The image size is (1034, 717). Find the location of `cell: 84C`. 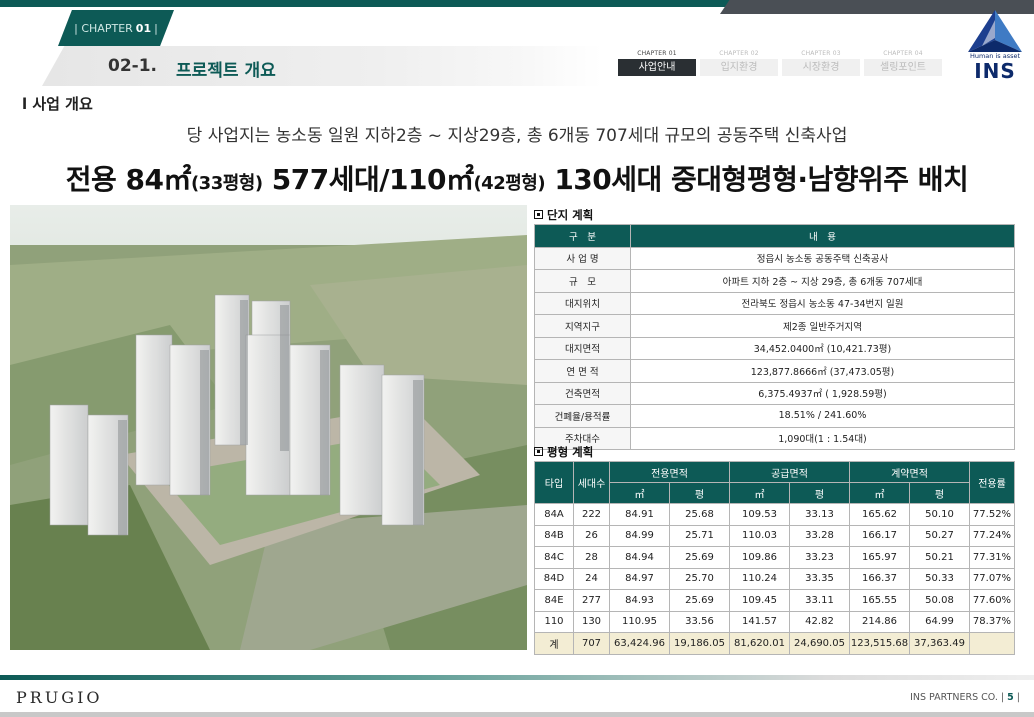

cell: 84C is located at coordinates (554, 557).